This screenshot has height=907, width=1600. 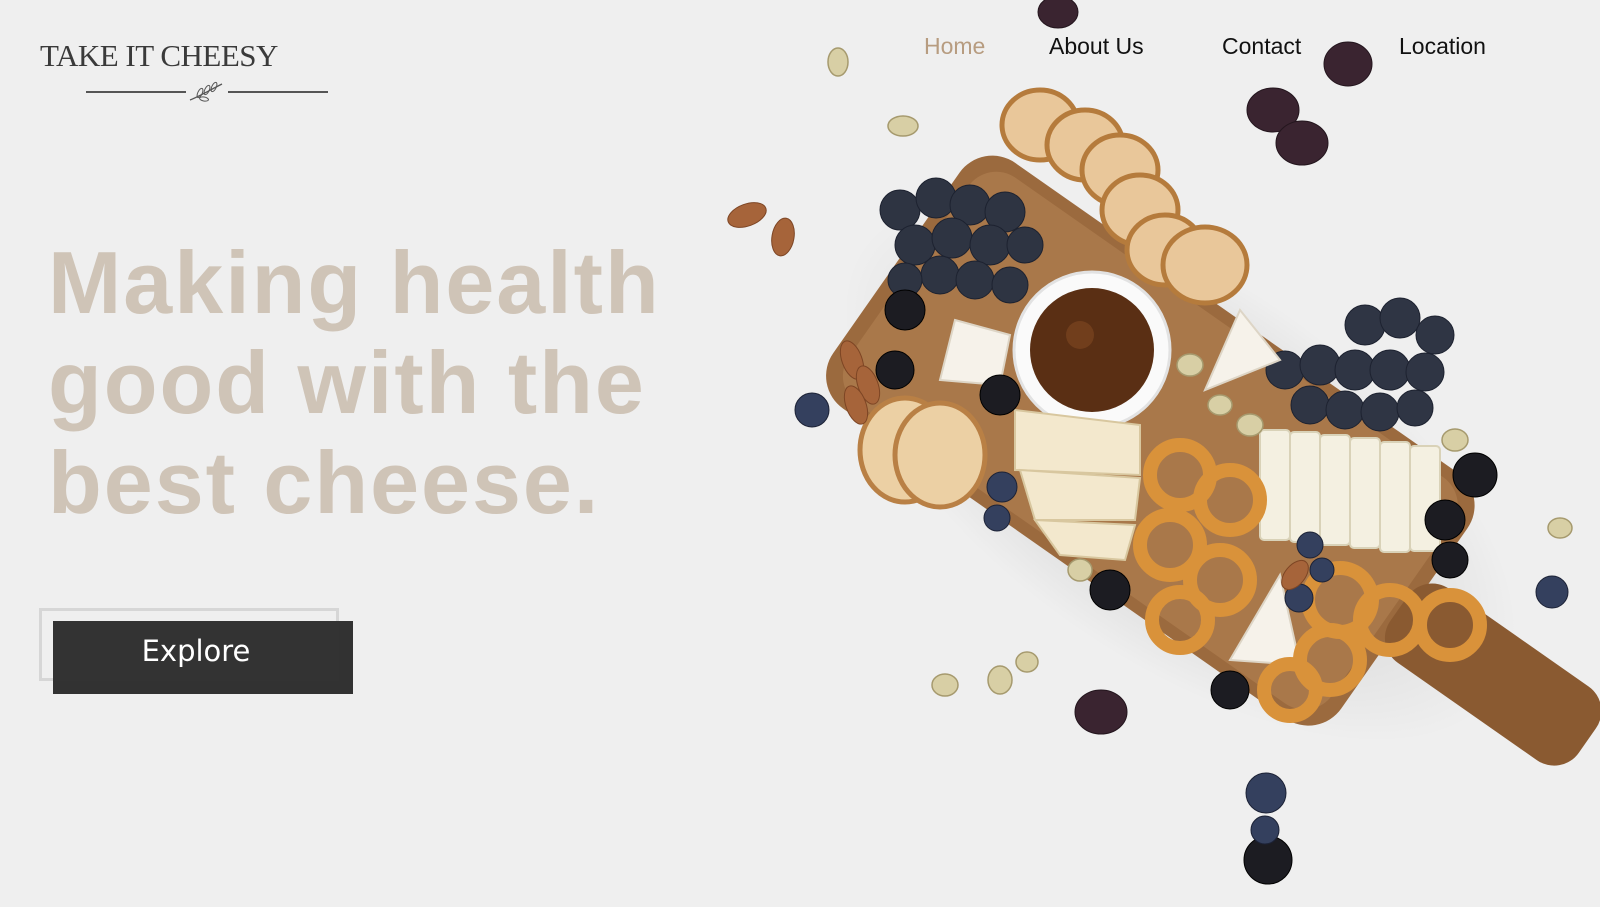 What do you see at coordinates (206, 91) in the screenshot?
I see `leaf-sprig-icon` at bounding box center [206, 91].